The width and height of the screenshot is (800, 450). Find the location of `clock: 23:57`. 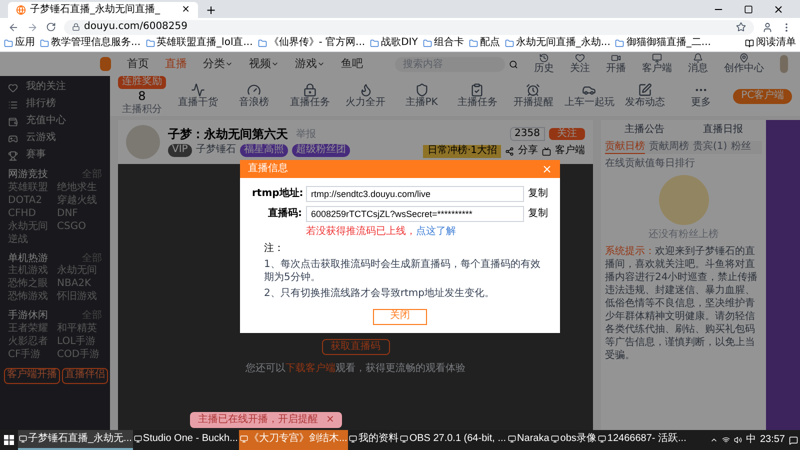

clock: 23:57 is located at coordinates (772, 440).